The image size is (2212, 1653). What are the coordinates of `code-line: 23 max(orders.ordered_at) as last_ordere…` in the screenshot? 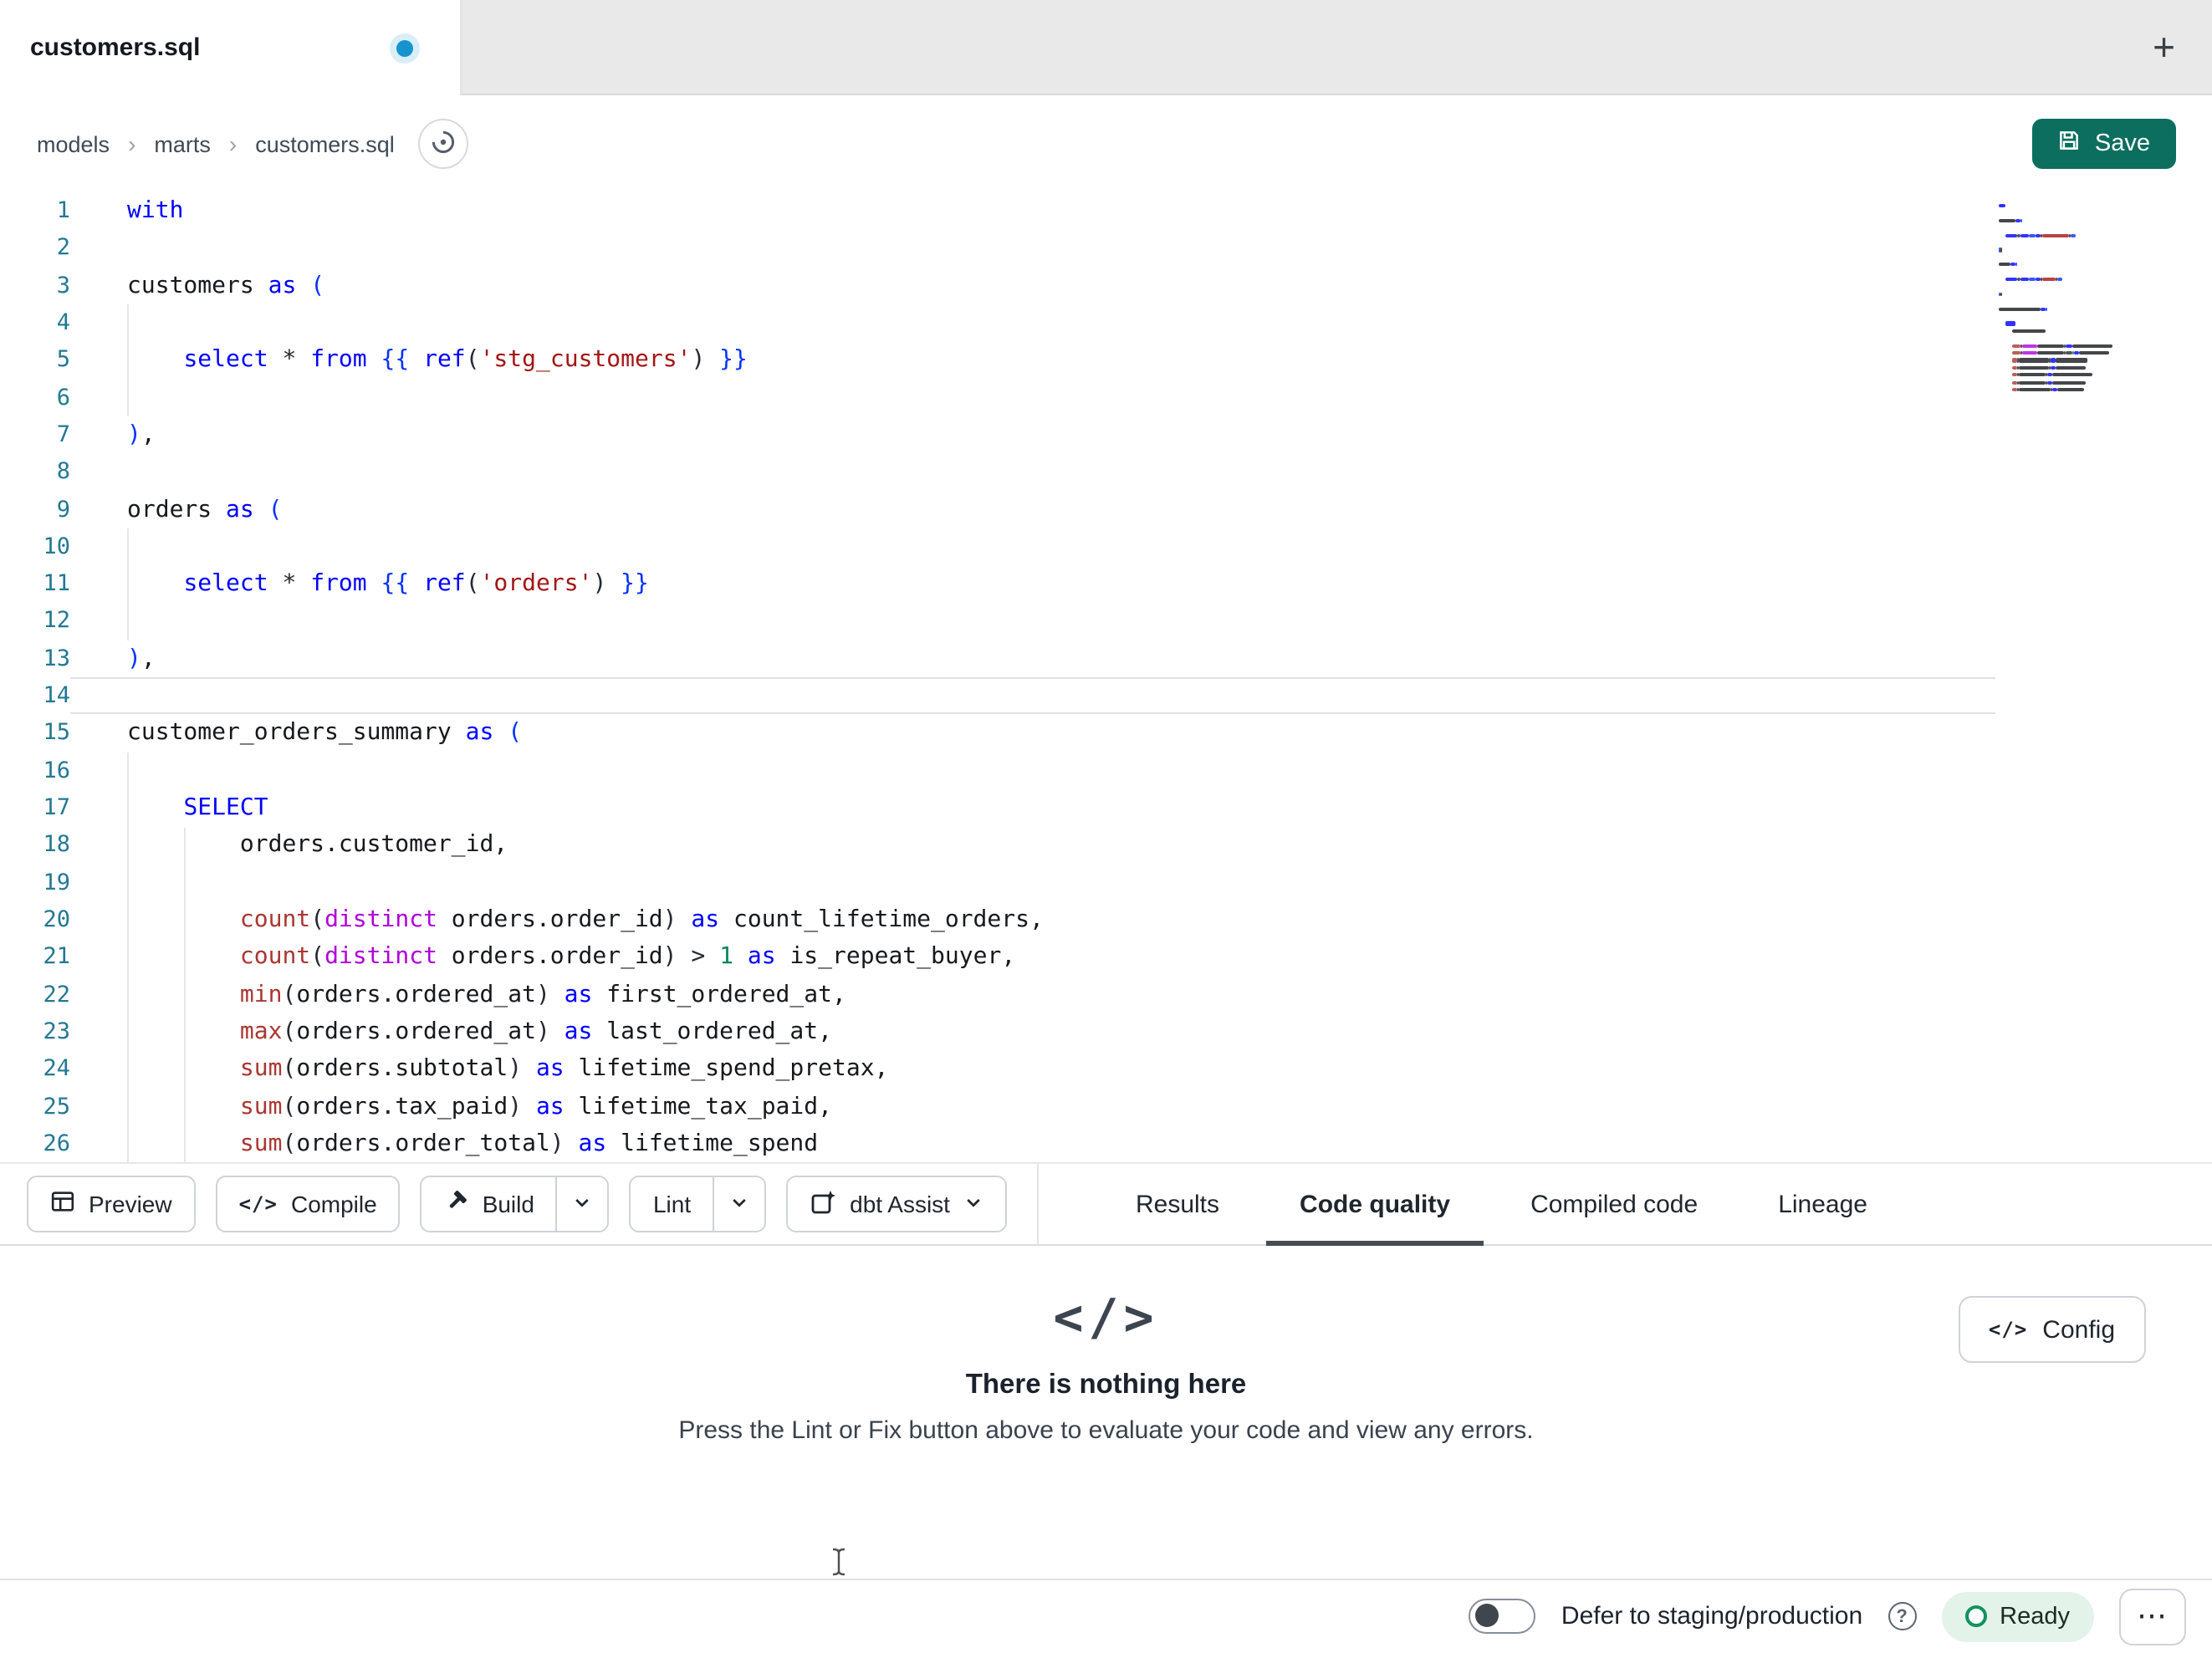 It's located at (997, 1032).